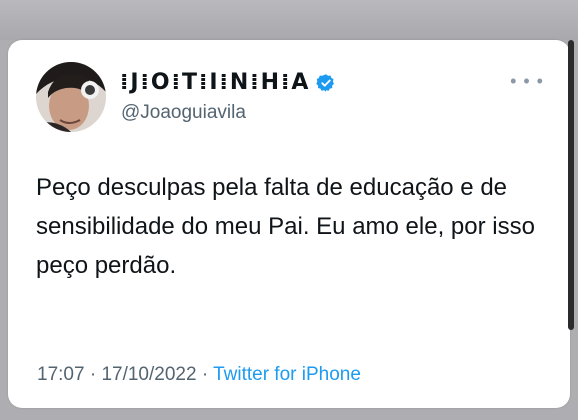  What do you see at coordinates (61, 374) in the screenshot?
I see `tweet-time: 17:07` at bounding box center [61, 374].